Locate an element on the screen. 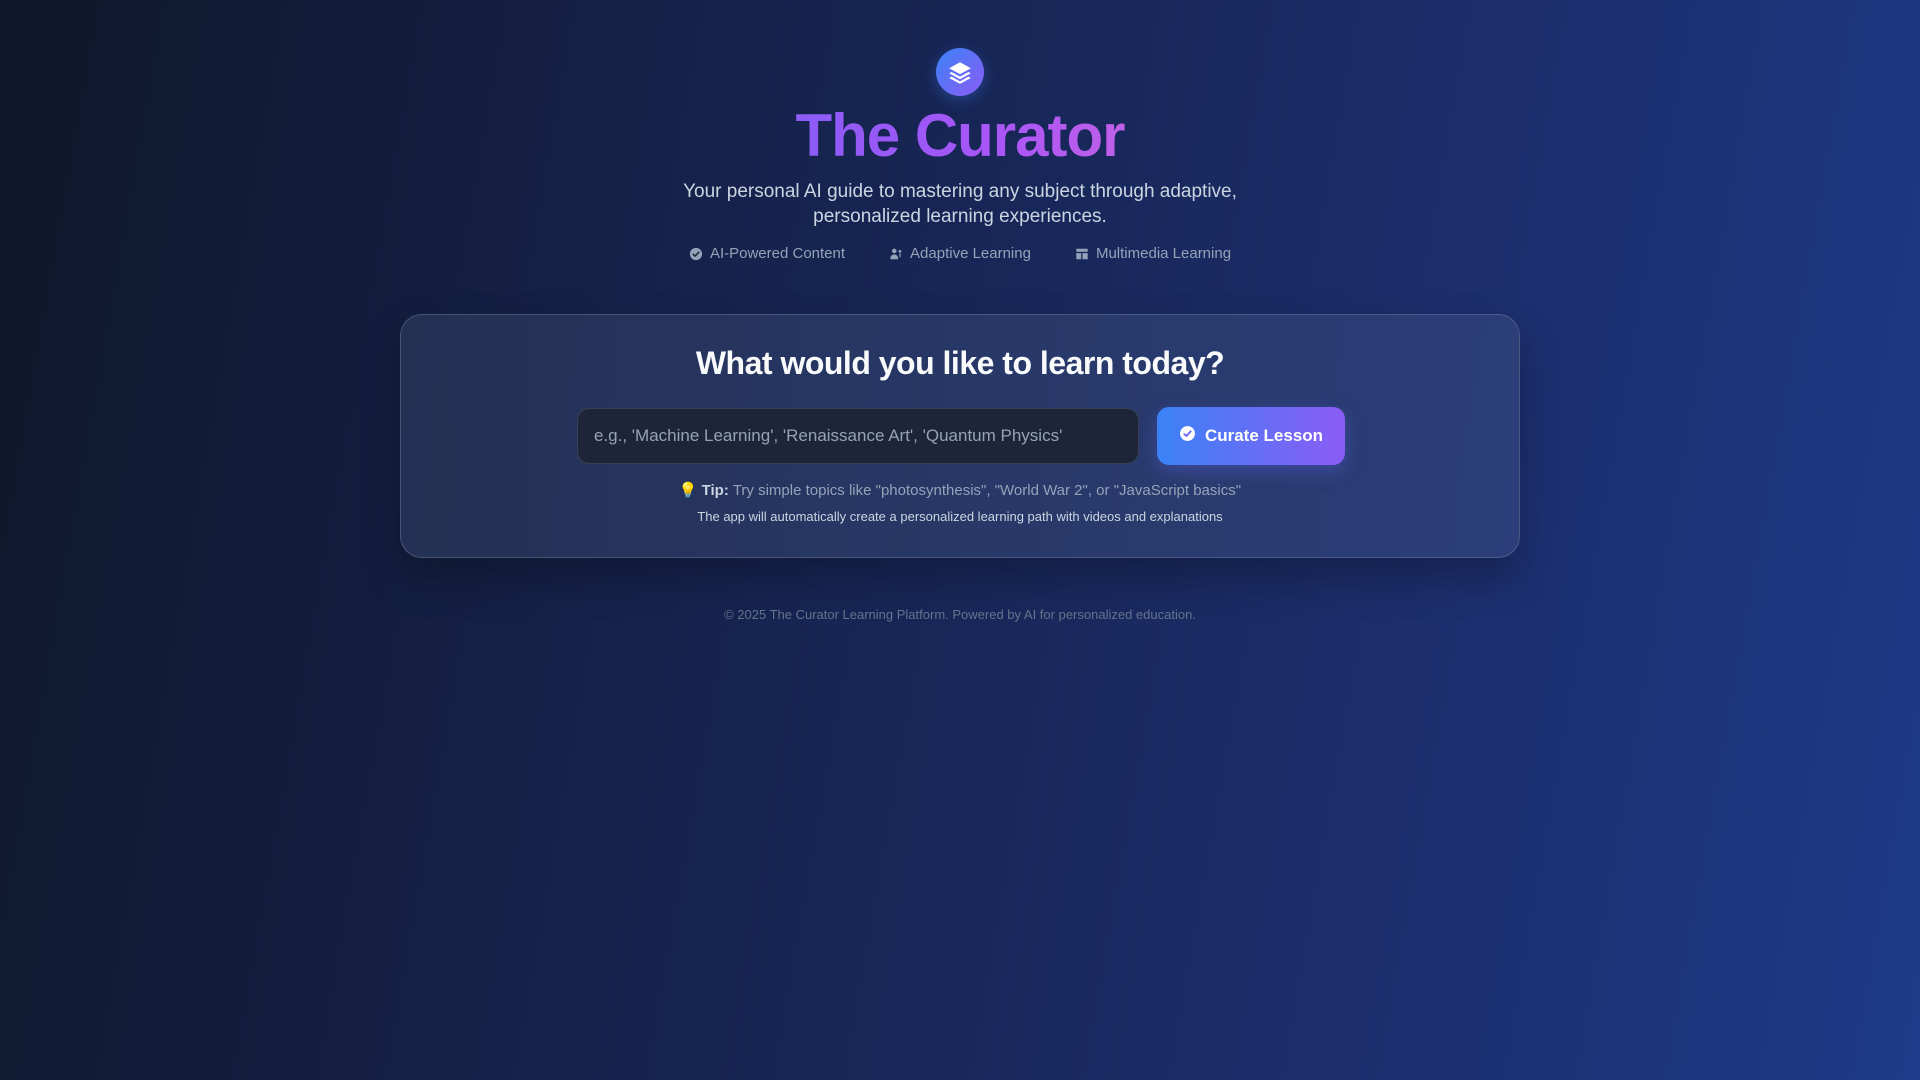 The width and height of the screenshot is (1920, 1080). curate-lesson-button: Curate Lesson is located at coordinates (1251, 436).